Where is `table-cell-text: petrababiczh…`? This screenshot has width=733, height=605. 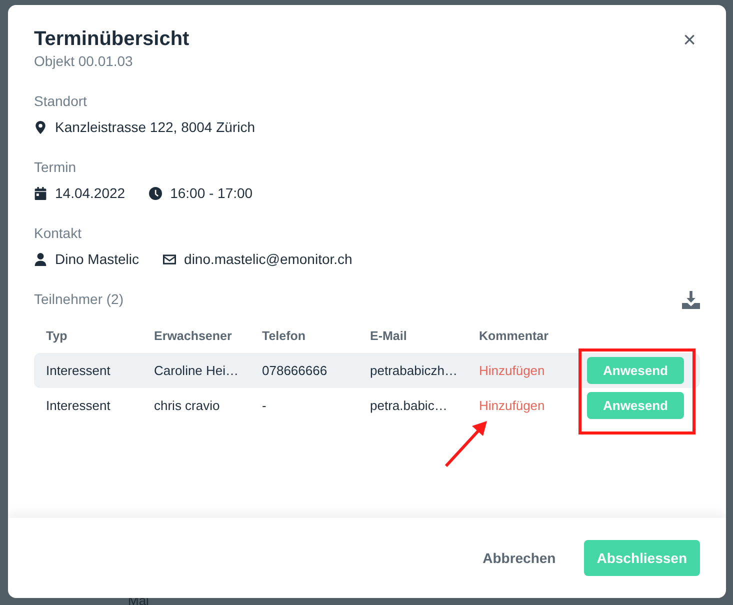 table-cell-text: petrababiczh… is located at coordinates (414, 371).